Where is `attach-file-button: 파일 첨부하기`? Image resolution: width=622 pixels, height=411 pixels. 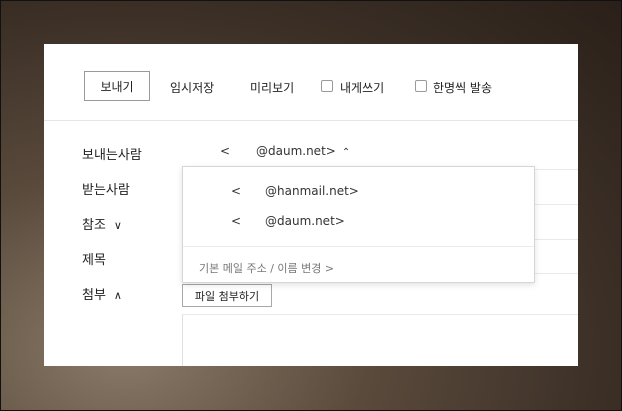 attach-file-button: 파일 첨부하기 is located at coordinates (227, 295).